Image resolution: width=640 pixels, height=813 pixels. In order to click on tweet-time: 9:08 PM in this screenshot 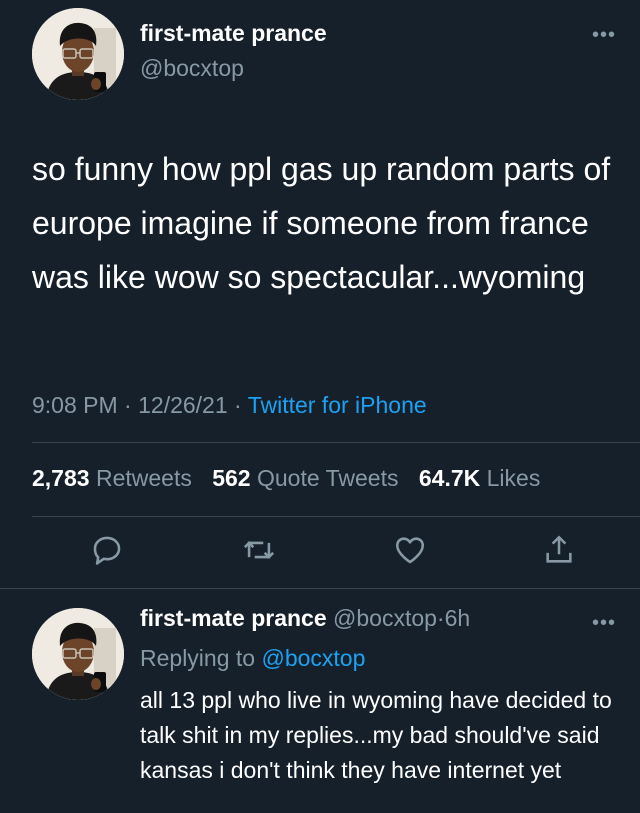, I will do `click(75, 405)`.